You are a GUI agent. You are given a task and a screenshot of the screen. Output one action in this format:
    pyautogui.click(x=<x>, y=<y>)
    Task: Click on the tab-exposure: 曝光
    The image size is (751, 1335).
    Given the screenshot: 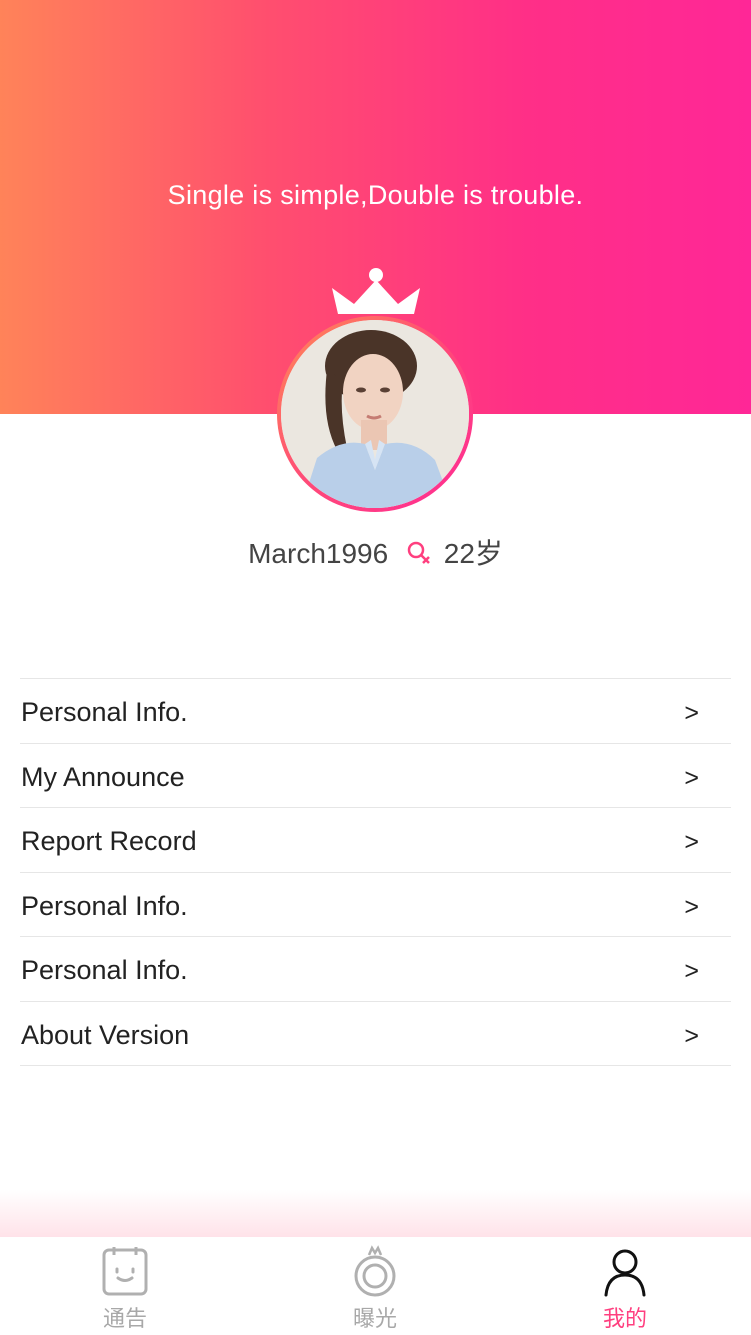 What is the action you would take?
    pyautogui.click(x=375, y=1286)
    